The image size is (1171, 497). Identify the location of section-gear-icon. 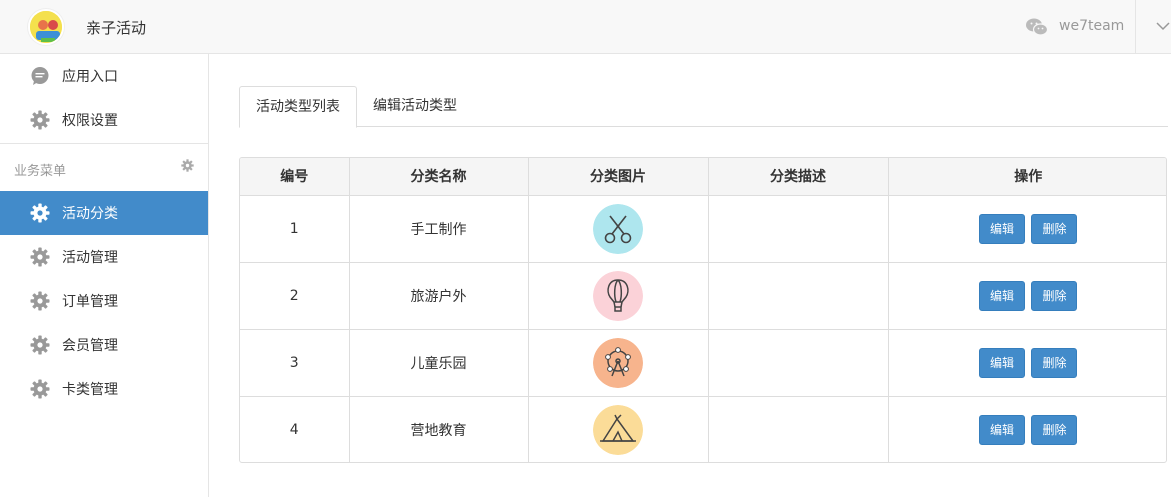
(187, 165).